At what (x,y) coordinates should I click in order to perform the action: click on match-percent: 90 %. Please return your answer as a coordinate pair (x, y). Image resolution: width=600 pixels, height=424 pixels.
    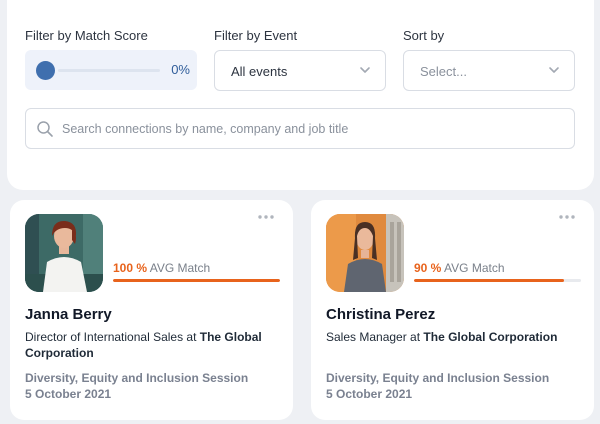
    Looking at the image, I should click on (428, 268).